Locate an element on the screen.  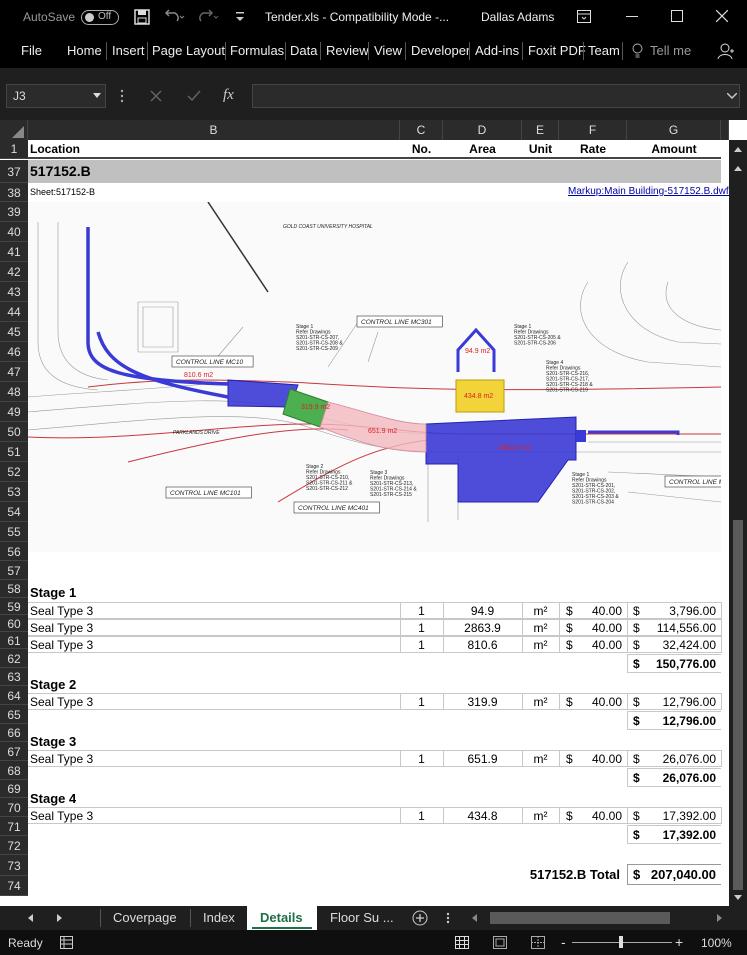
item-amount: 32,424.00 is located at coordinates (671, 645).